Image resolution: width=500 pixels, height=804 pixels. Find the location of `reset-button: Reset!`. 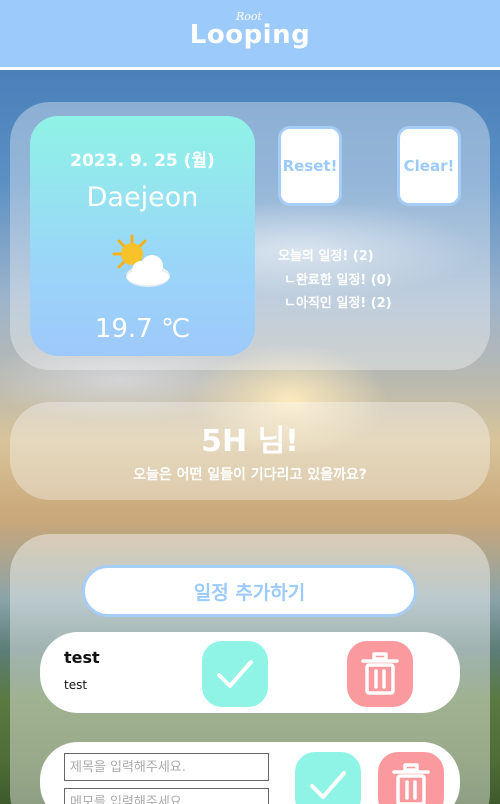

reset-button: Reset! is located at coordinates (310, 166).